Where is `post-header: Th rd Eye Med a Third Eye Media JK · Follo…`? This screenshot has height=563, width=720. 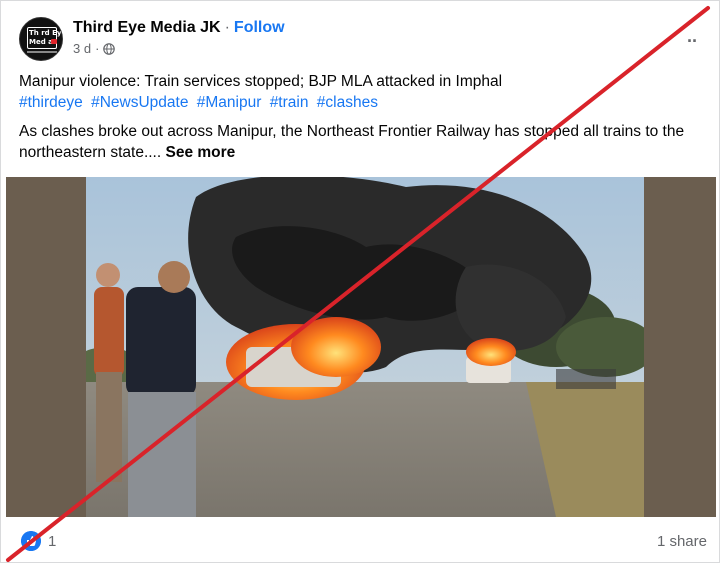 post-header: Th rd Eye Med a Third Eye Media JK · Follo… is located at coordinates (364, 39).